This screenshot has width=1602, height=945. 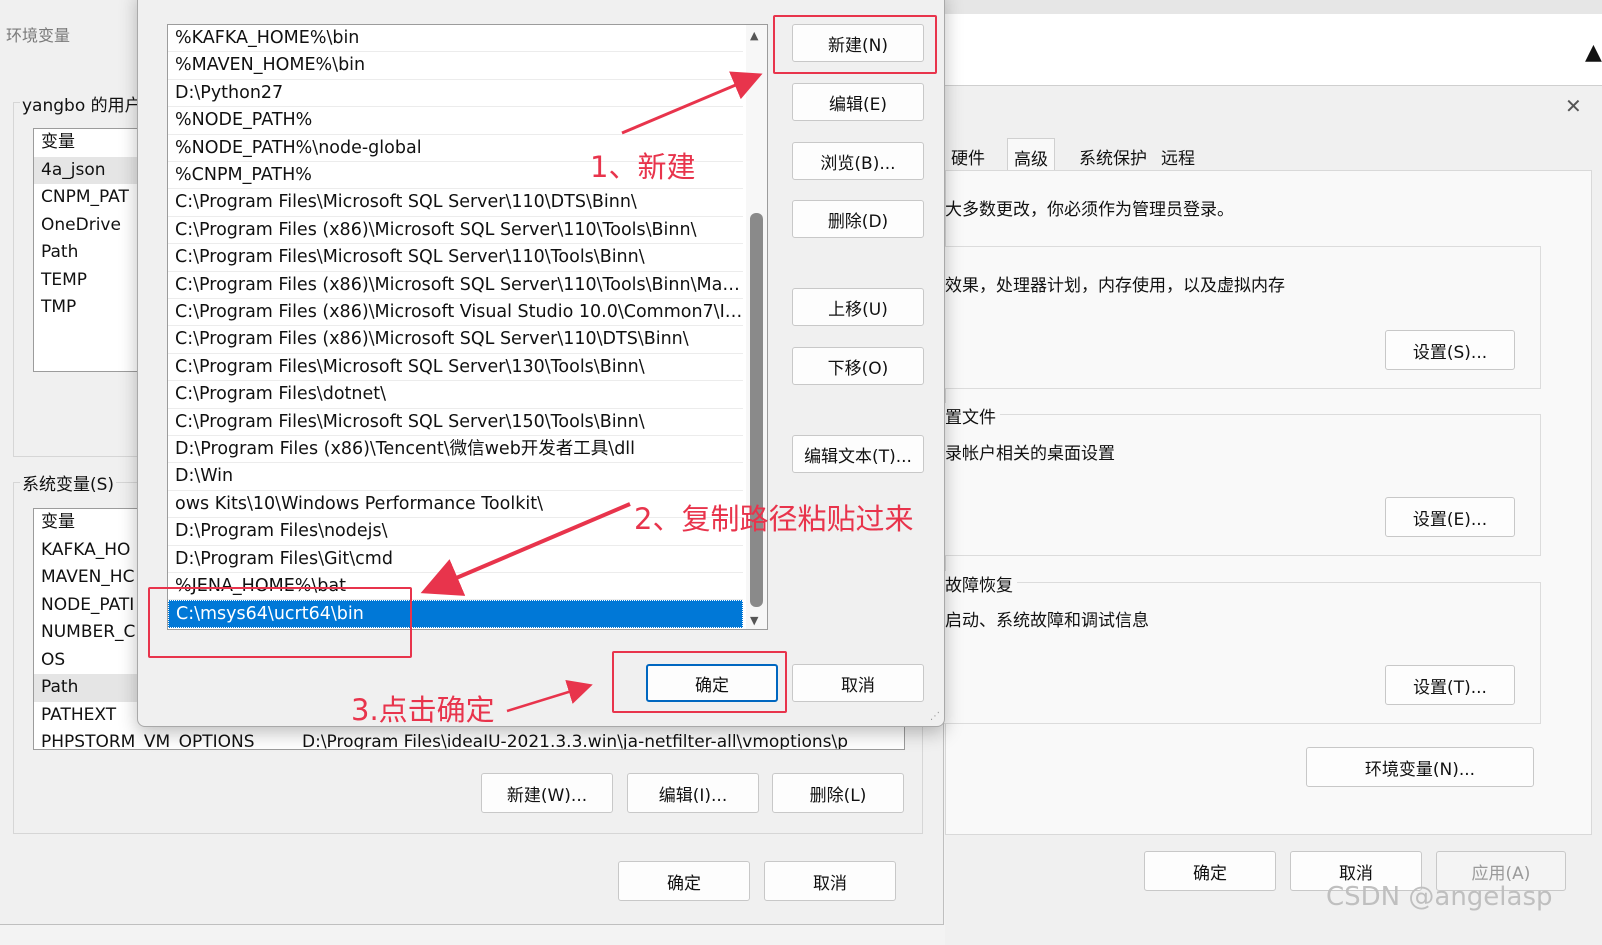 What do you see at coordinates (1273, 7) in the screenshot?
I see `title-strip` at bounding box center [1273, 7].